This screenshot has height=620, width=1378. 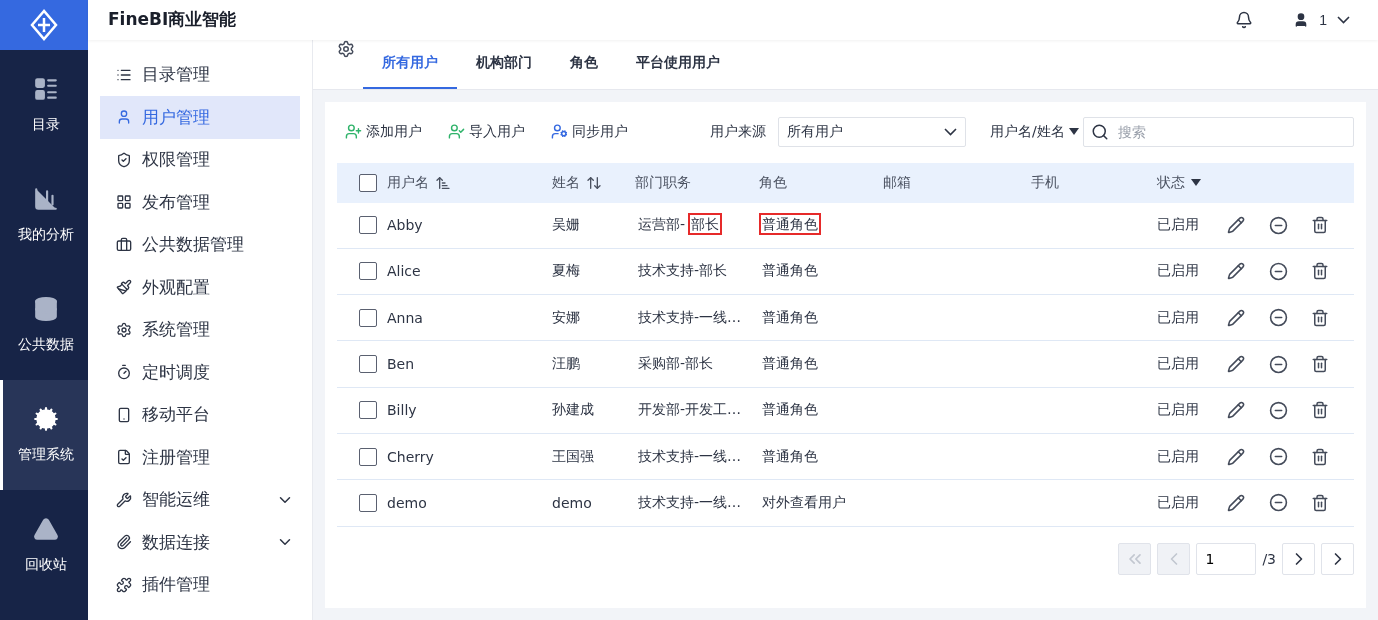 I want to click on search-icon, so click(x=1099, y=131).